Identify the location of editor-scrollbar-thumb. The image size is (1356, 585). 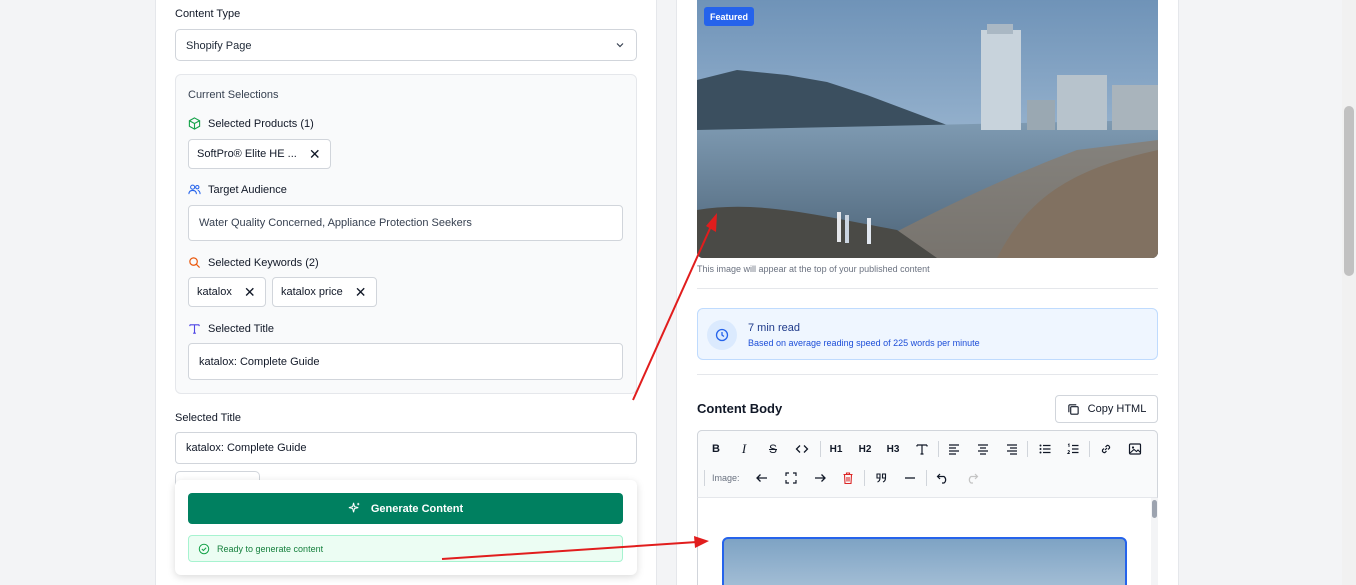
(1154, 509).